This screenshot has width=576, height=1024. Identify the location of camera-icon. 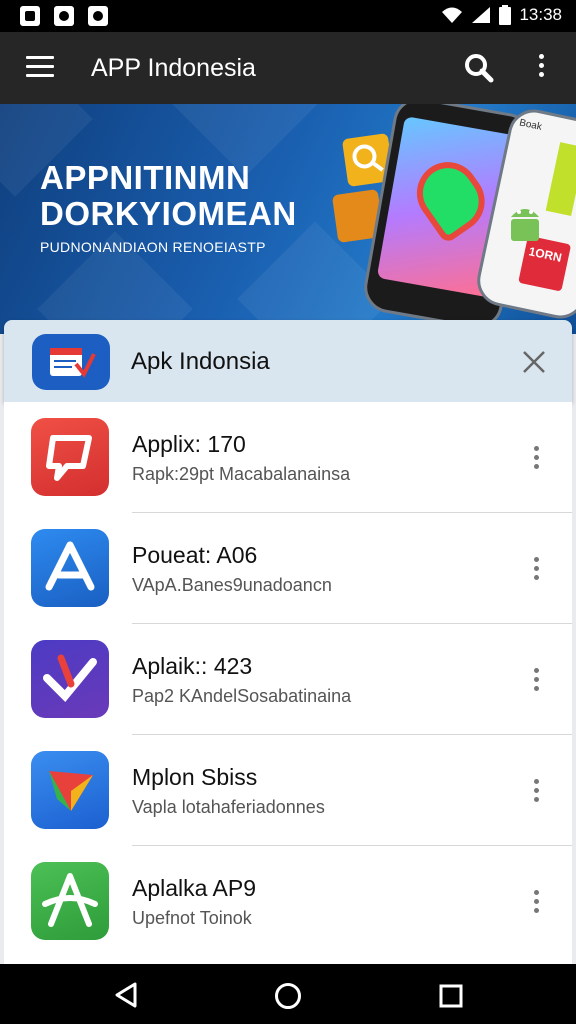
(64, 16).